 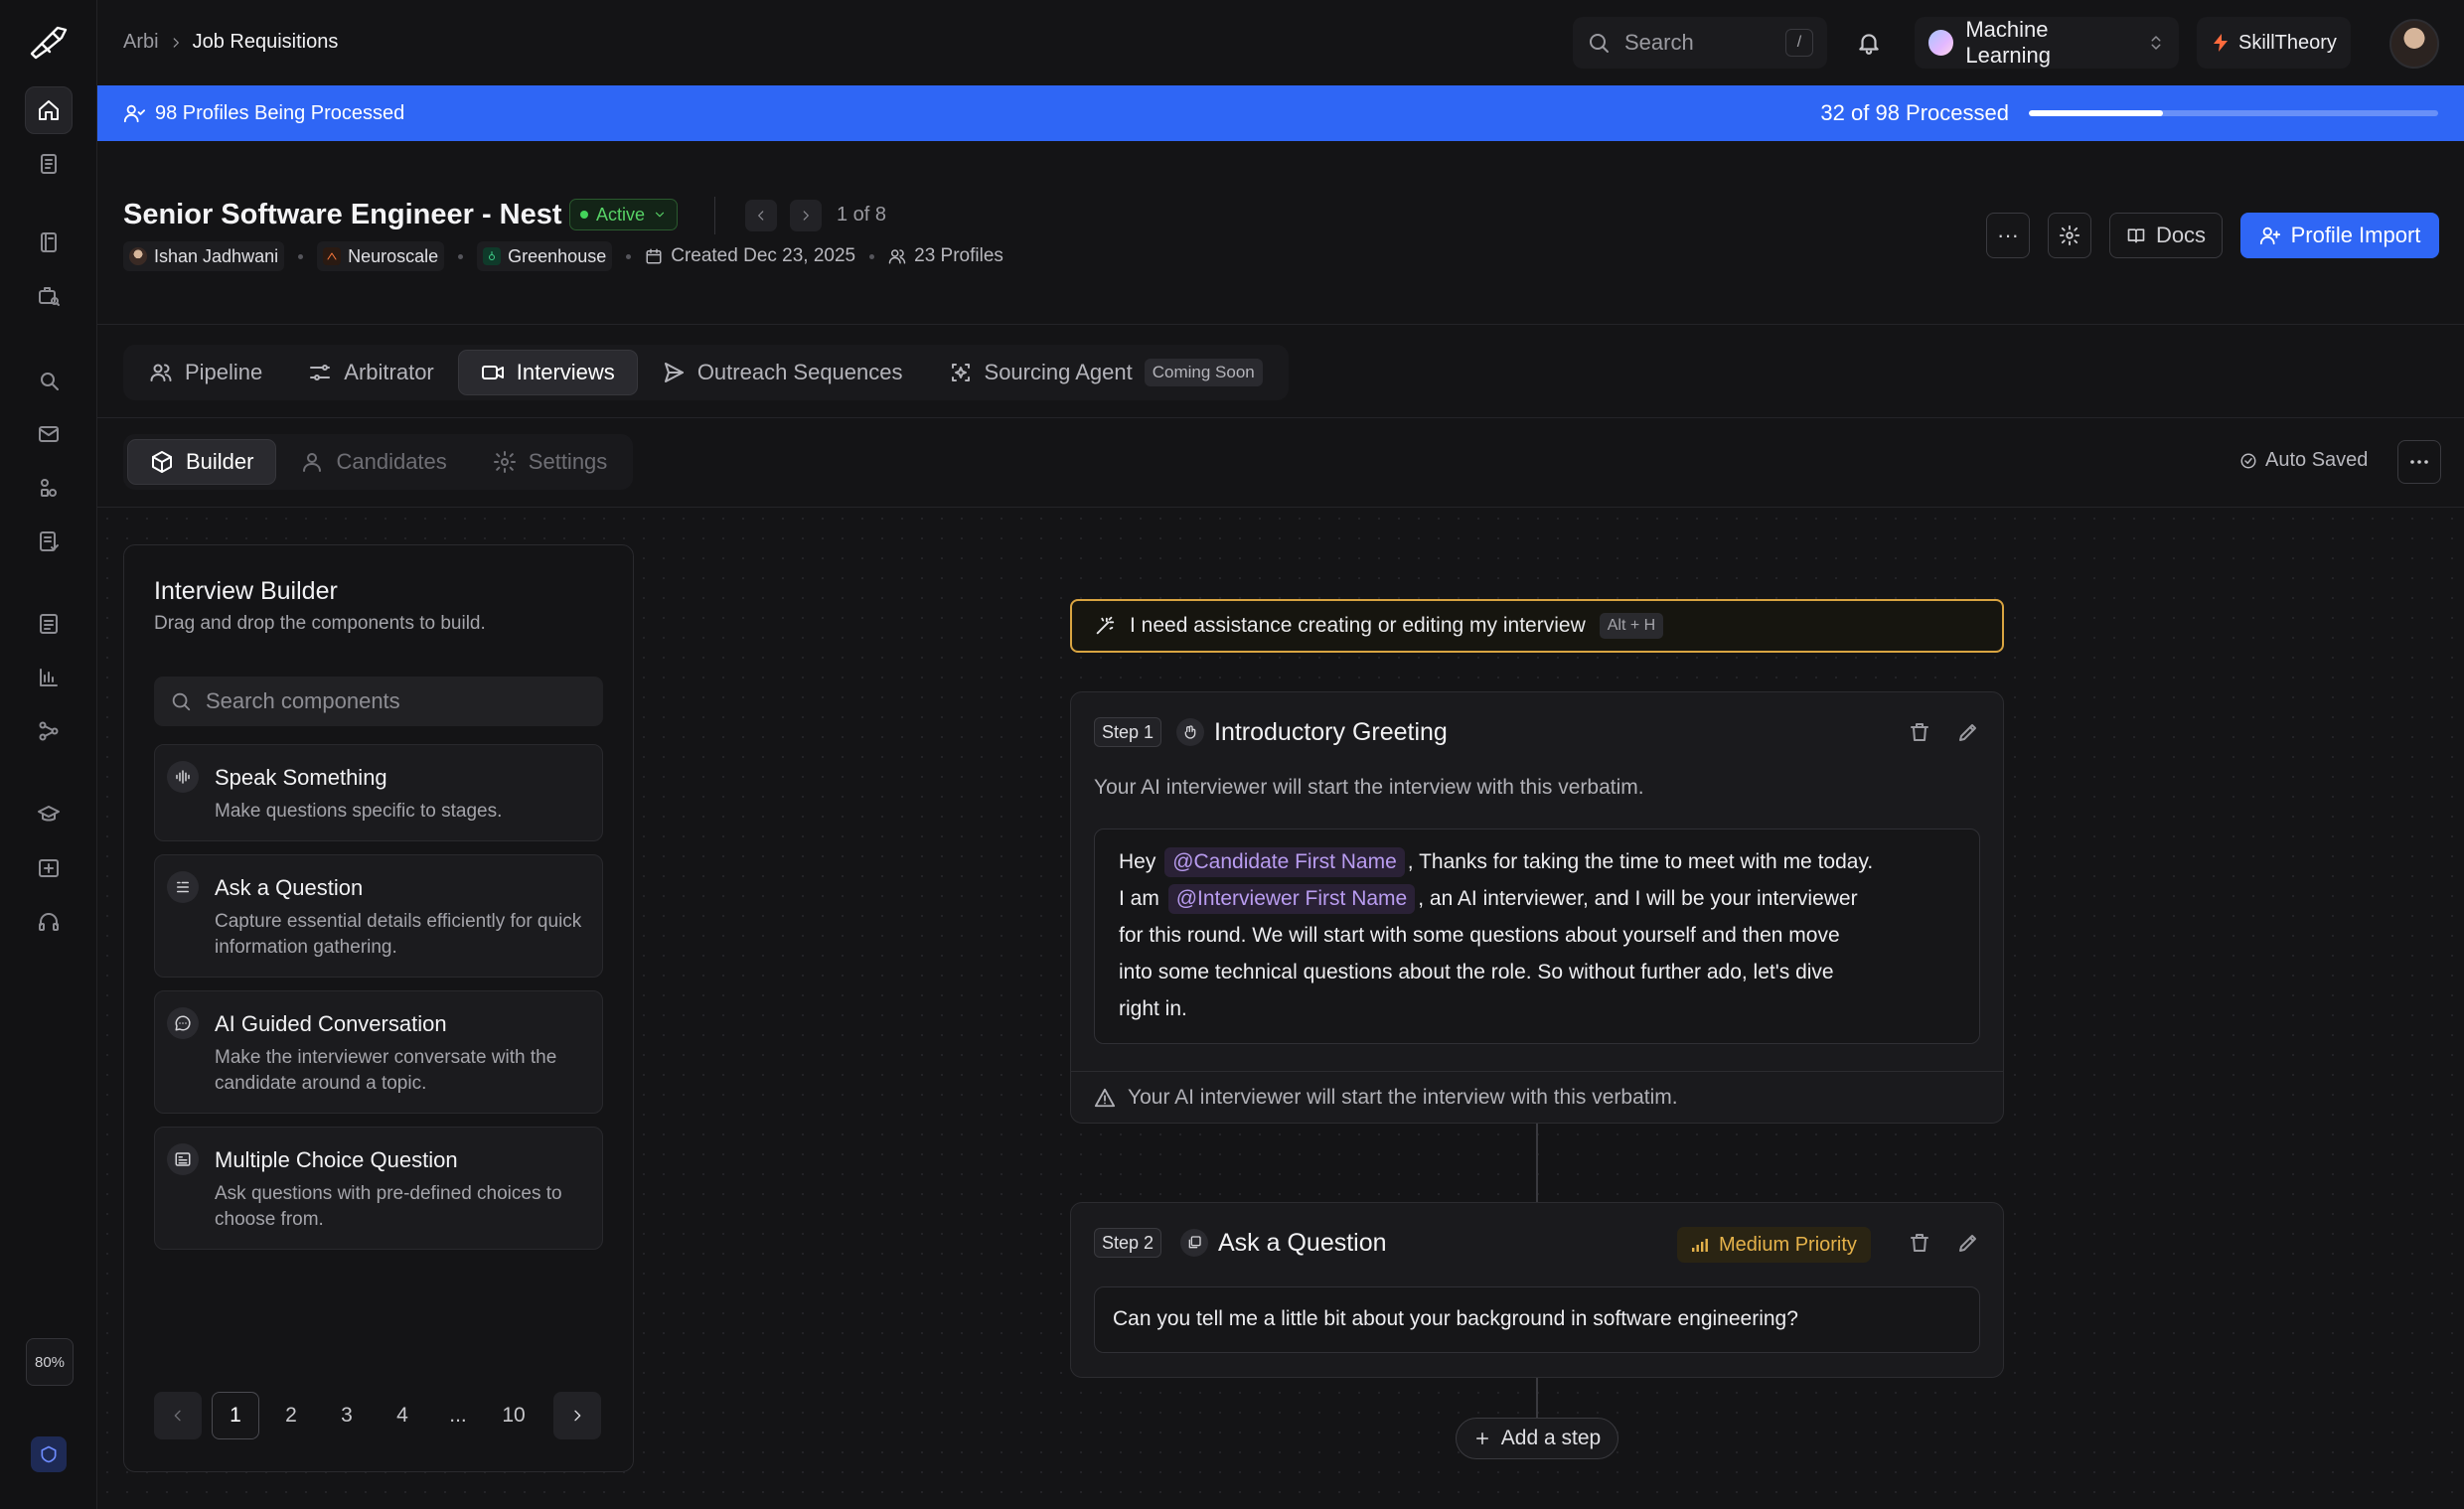 I want to click on subtab-label: Candidates, so click(x=391, y=462).